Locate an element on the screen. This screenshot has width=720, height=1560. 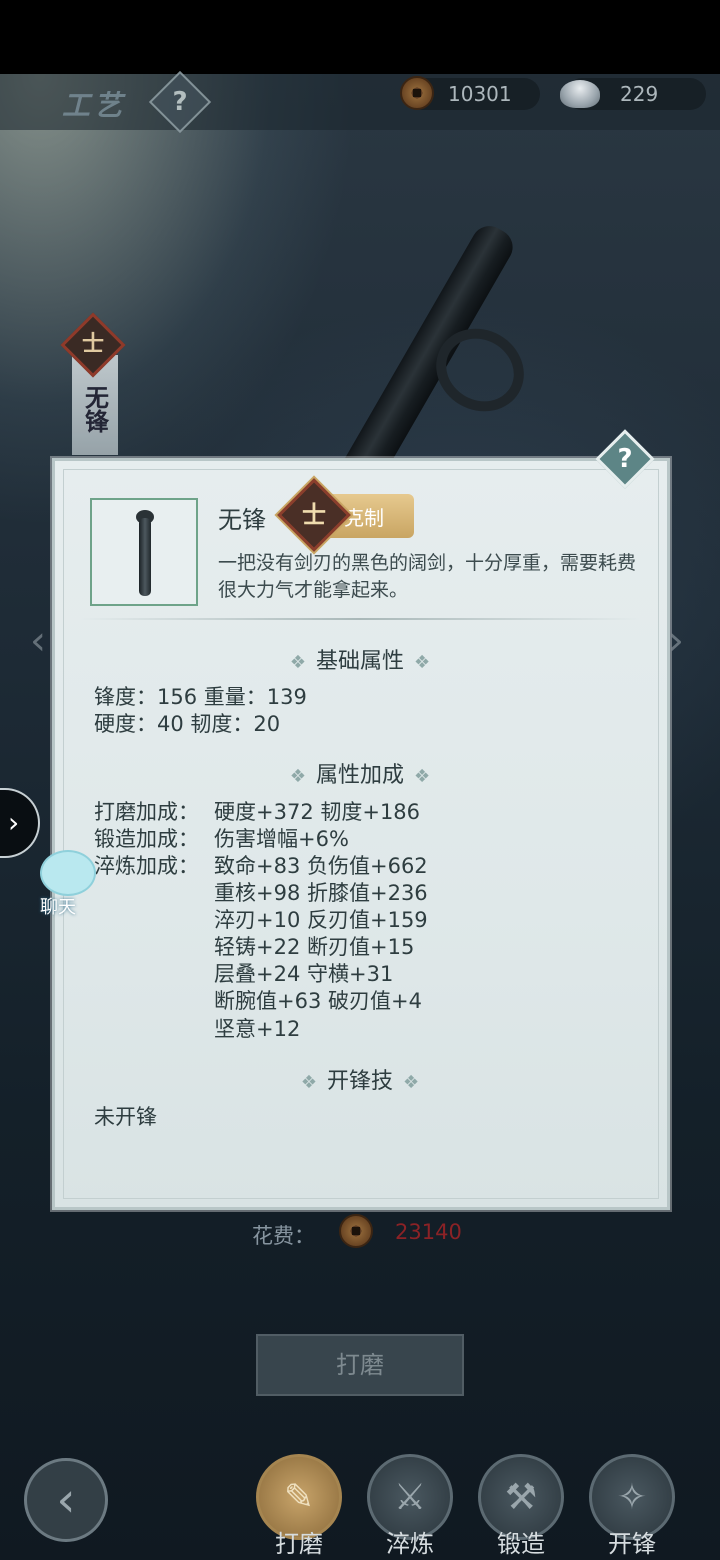
item-thumbnail is located at coordinates (144, 552).